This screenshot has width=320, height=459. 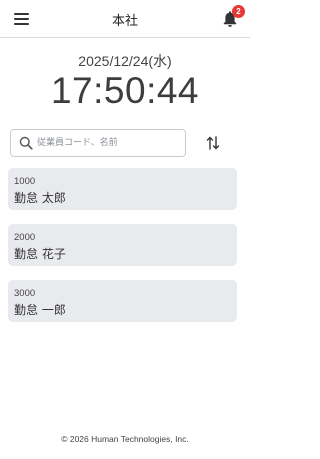 What do you see at coordinates (25, 181) in the screenshot?
I see `employee-code: 1000` at bounding box center [25, 181].